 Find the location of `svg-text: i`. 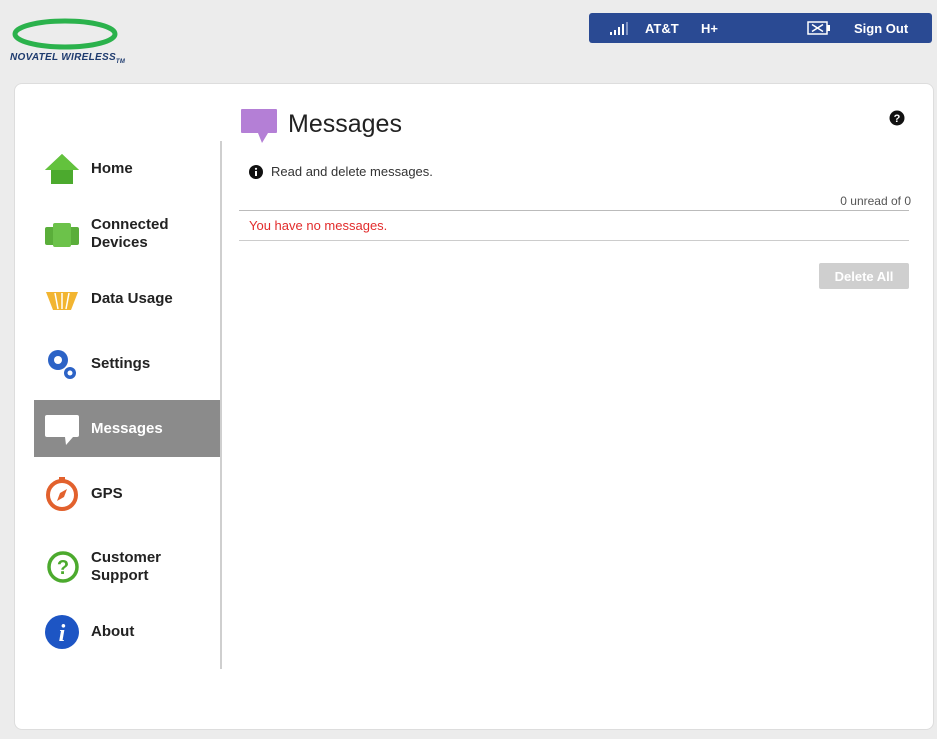

svg-text: i is located at coordinates (62, 634).